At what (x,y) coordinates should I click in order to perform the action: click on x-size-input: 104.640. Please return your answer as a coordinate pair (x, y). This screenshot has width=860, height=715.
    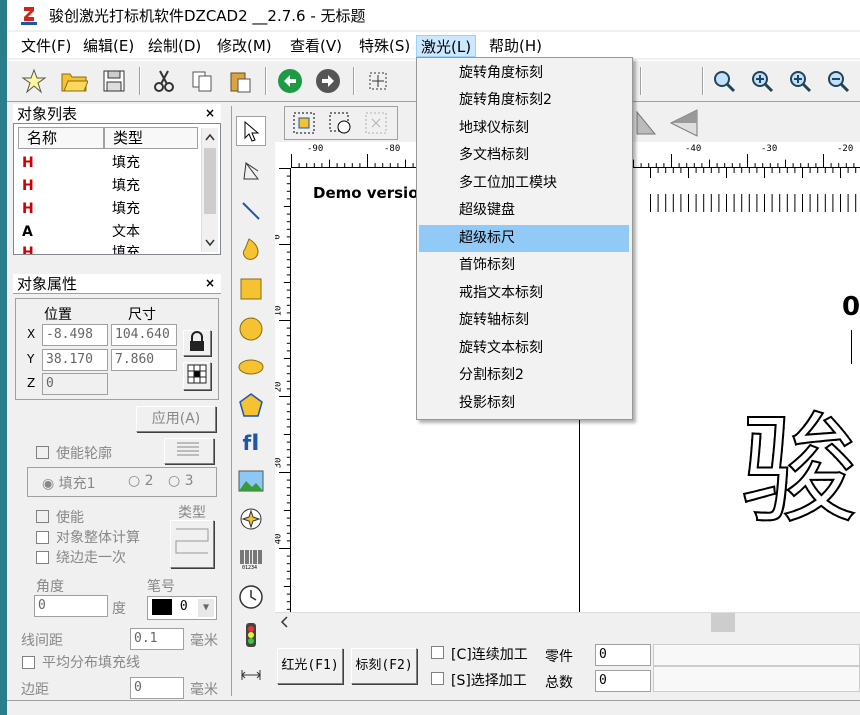
    Looking at the image, I should click on (144, 335).